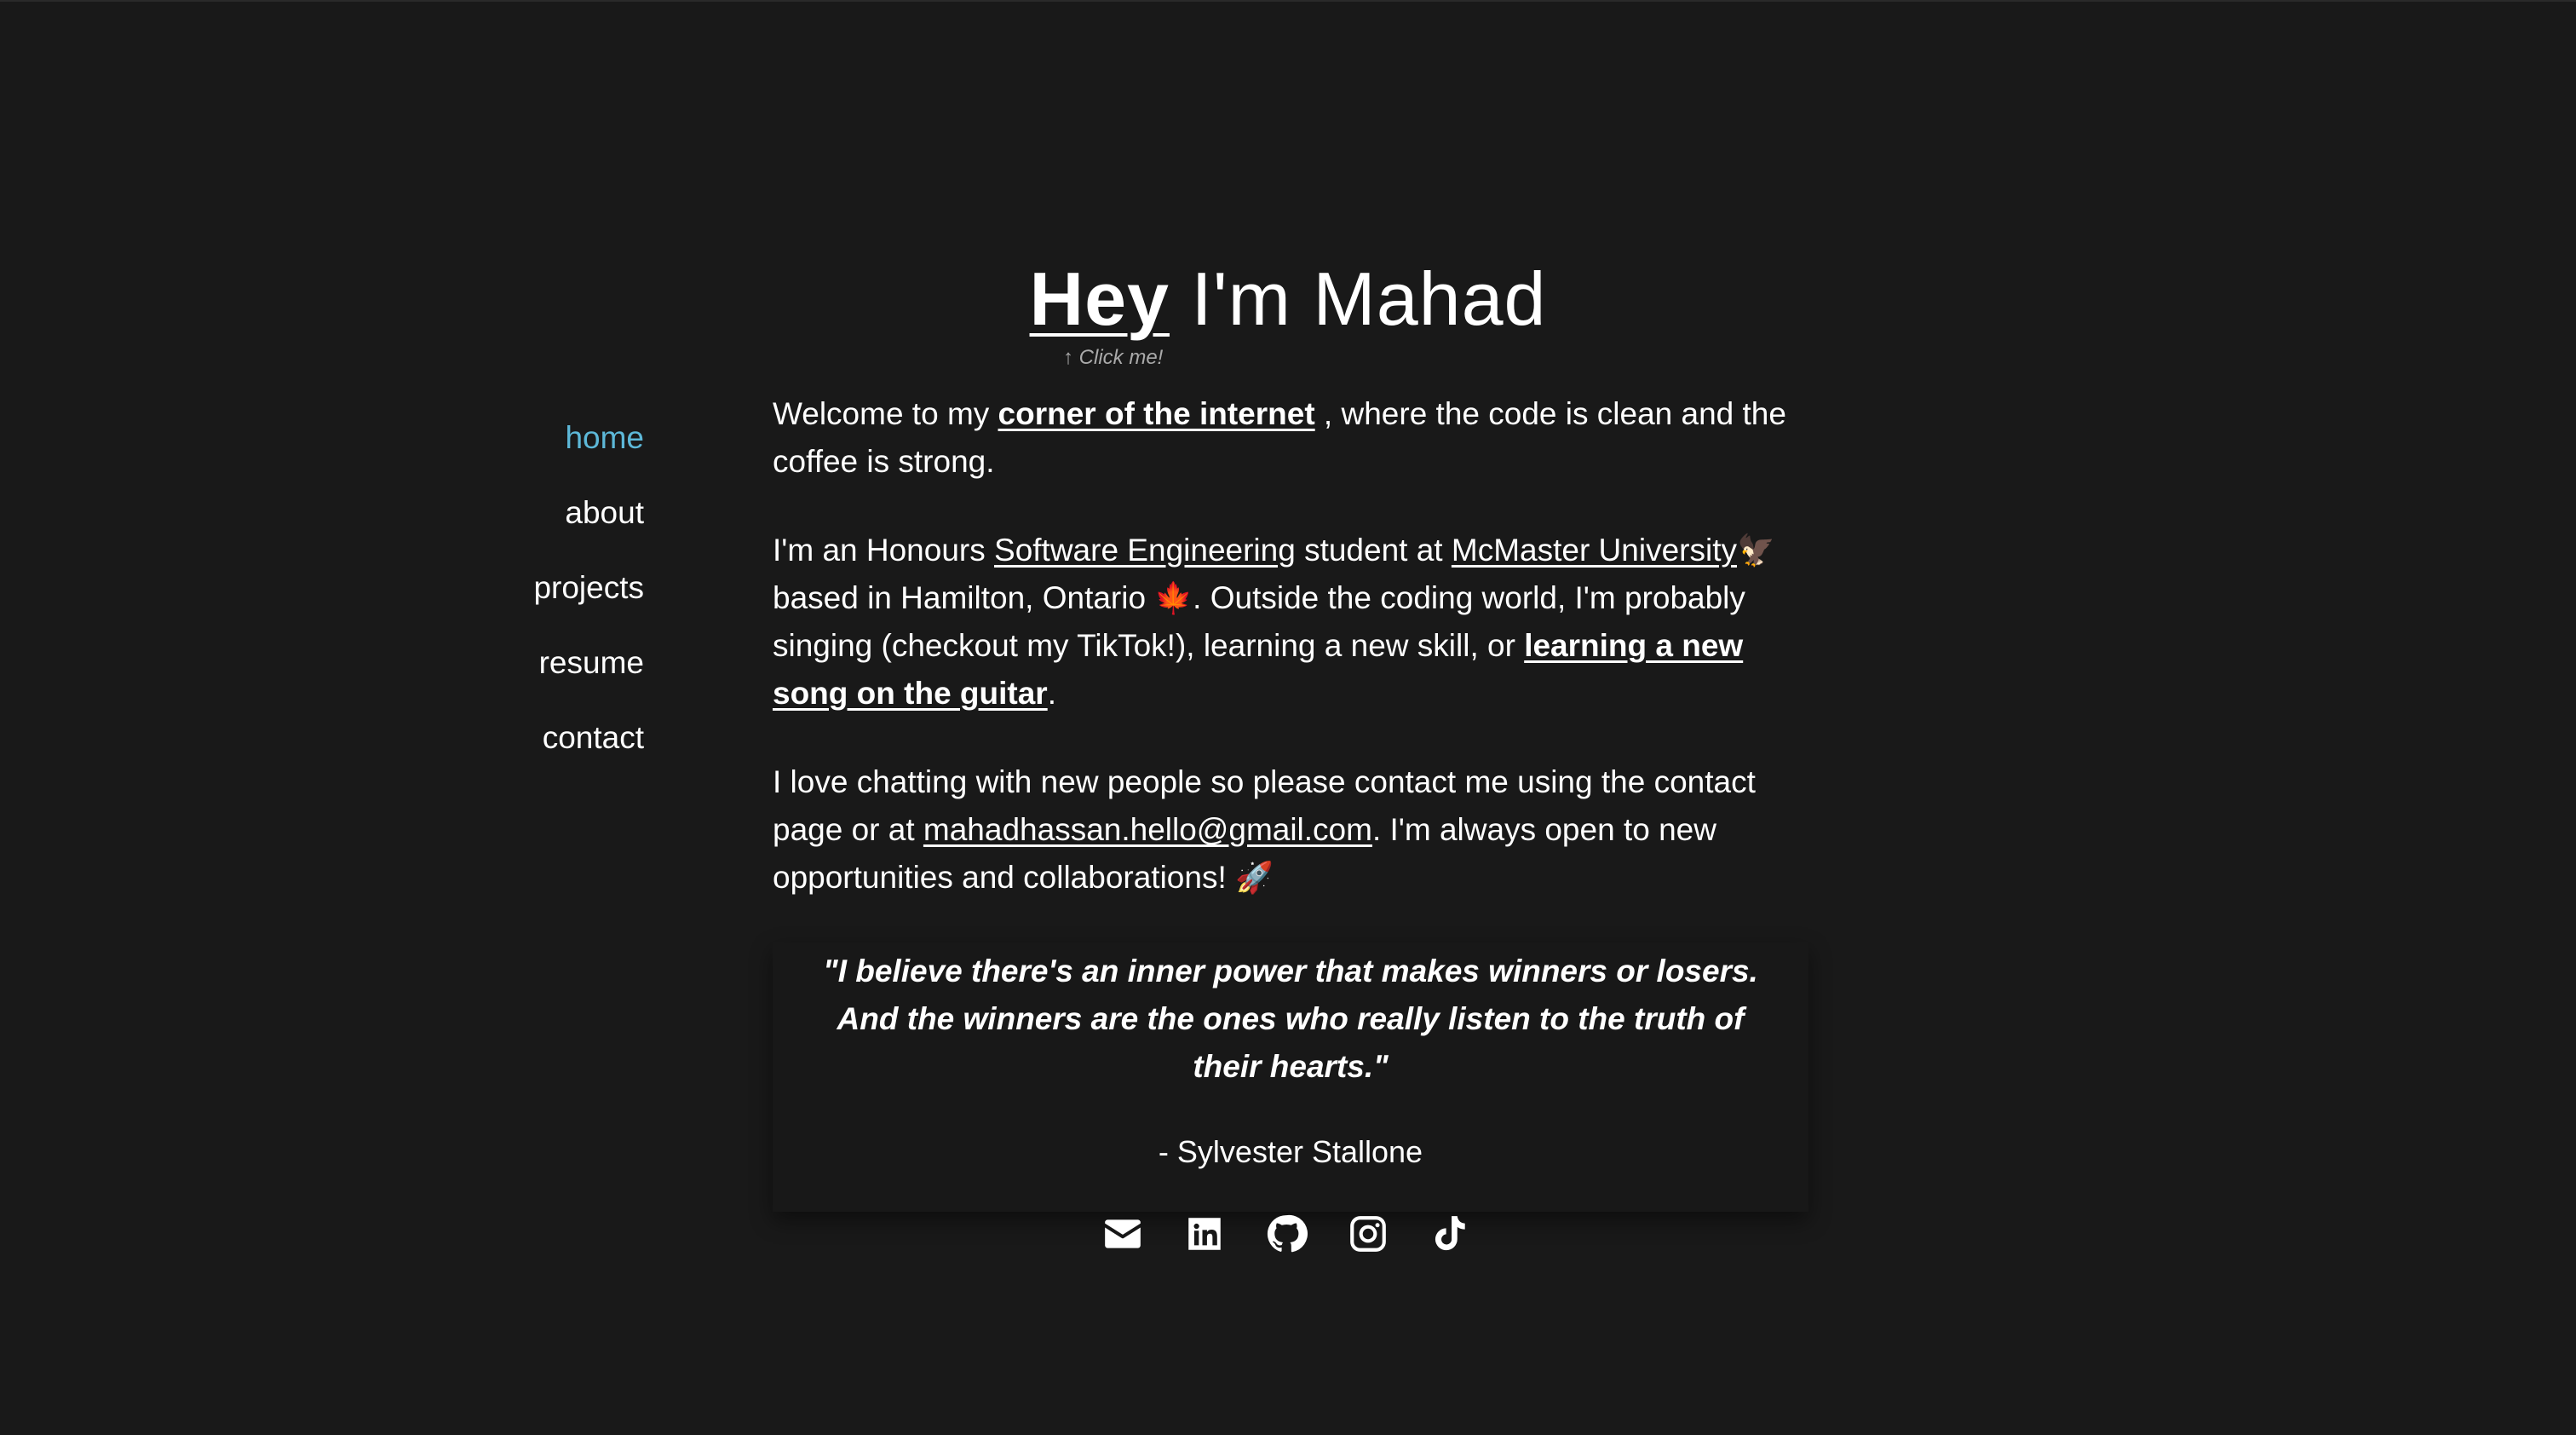 Image resolution: width=2576 pixels, height=1435 pixels. What do you see at coordinates (560, 738) in the screenshot?
I see `nav-item-contact: contact` at bounding box center [560, 738].